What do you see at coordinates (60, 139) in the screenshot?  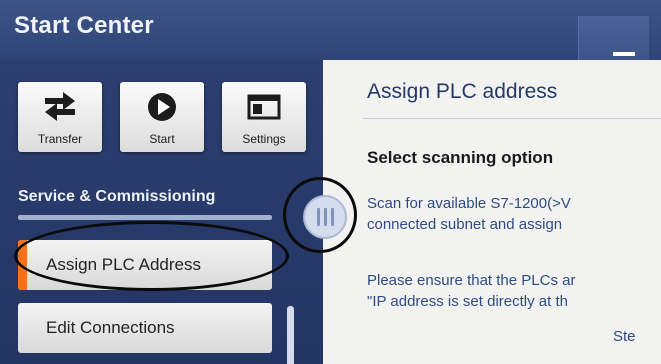 I see `transfer-label: Transfer` at bounding box center [60, 139].